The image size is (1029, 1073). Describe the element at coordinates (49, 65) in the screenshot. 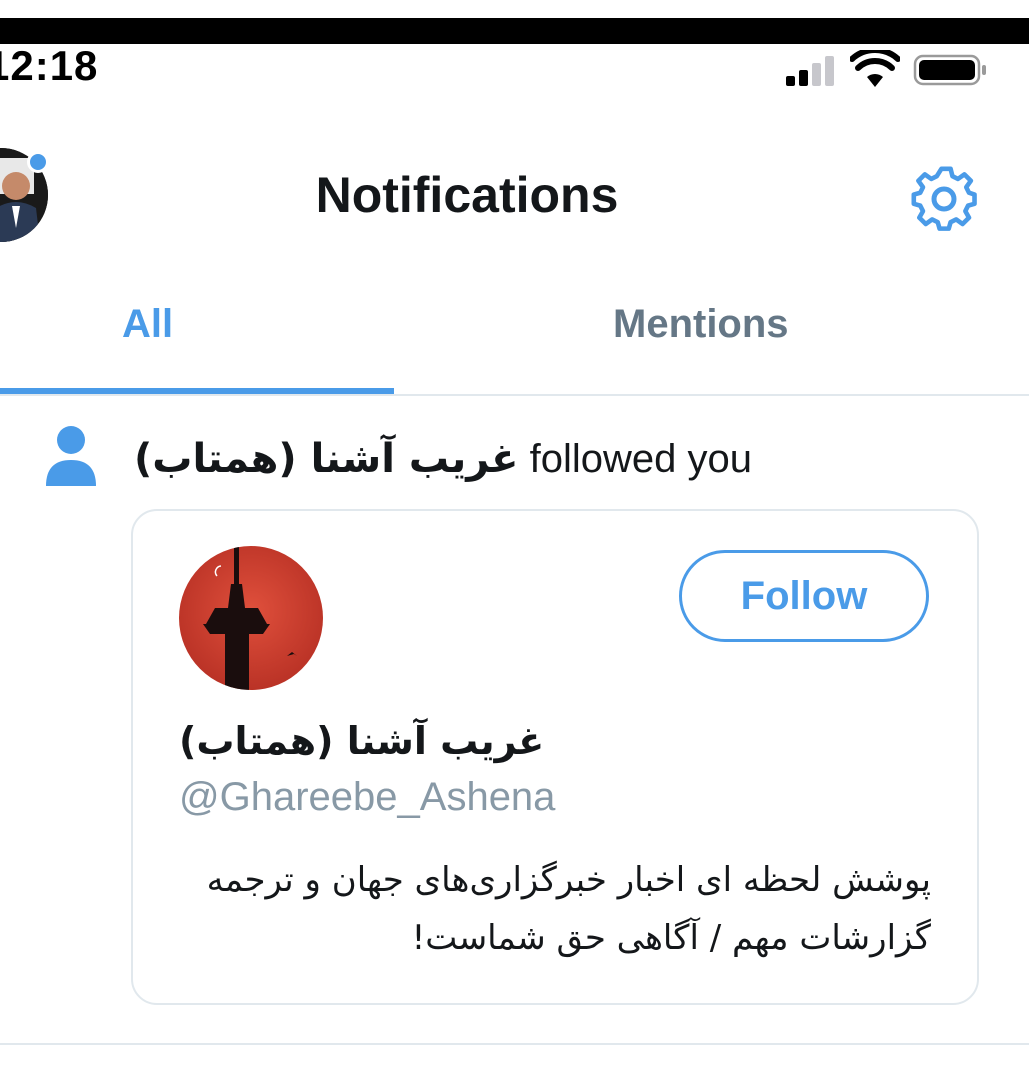

I see `status-time: 12:18` at that location.